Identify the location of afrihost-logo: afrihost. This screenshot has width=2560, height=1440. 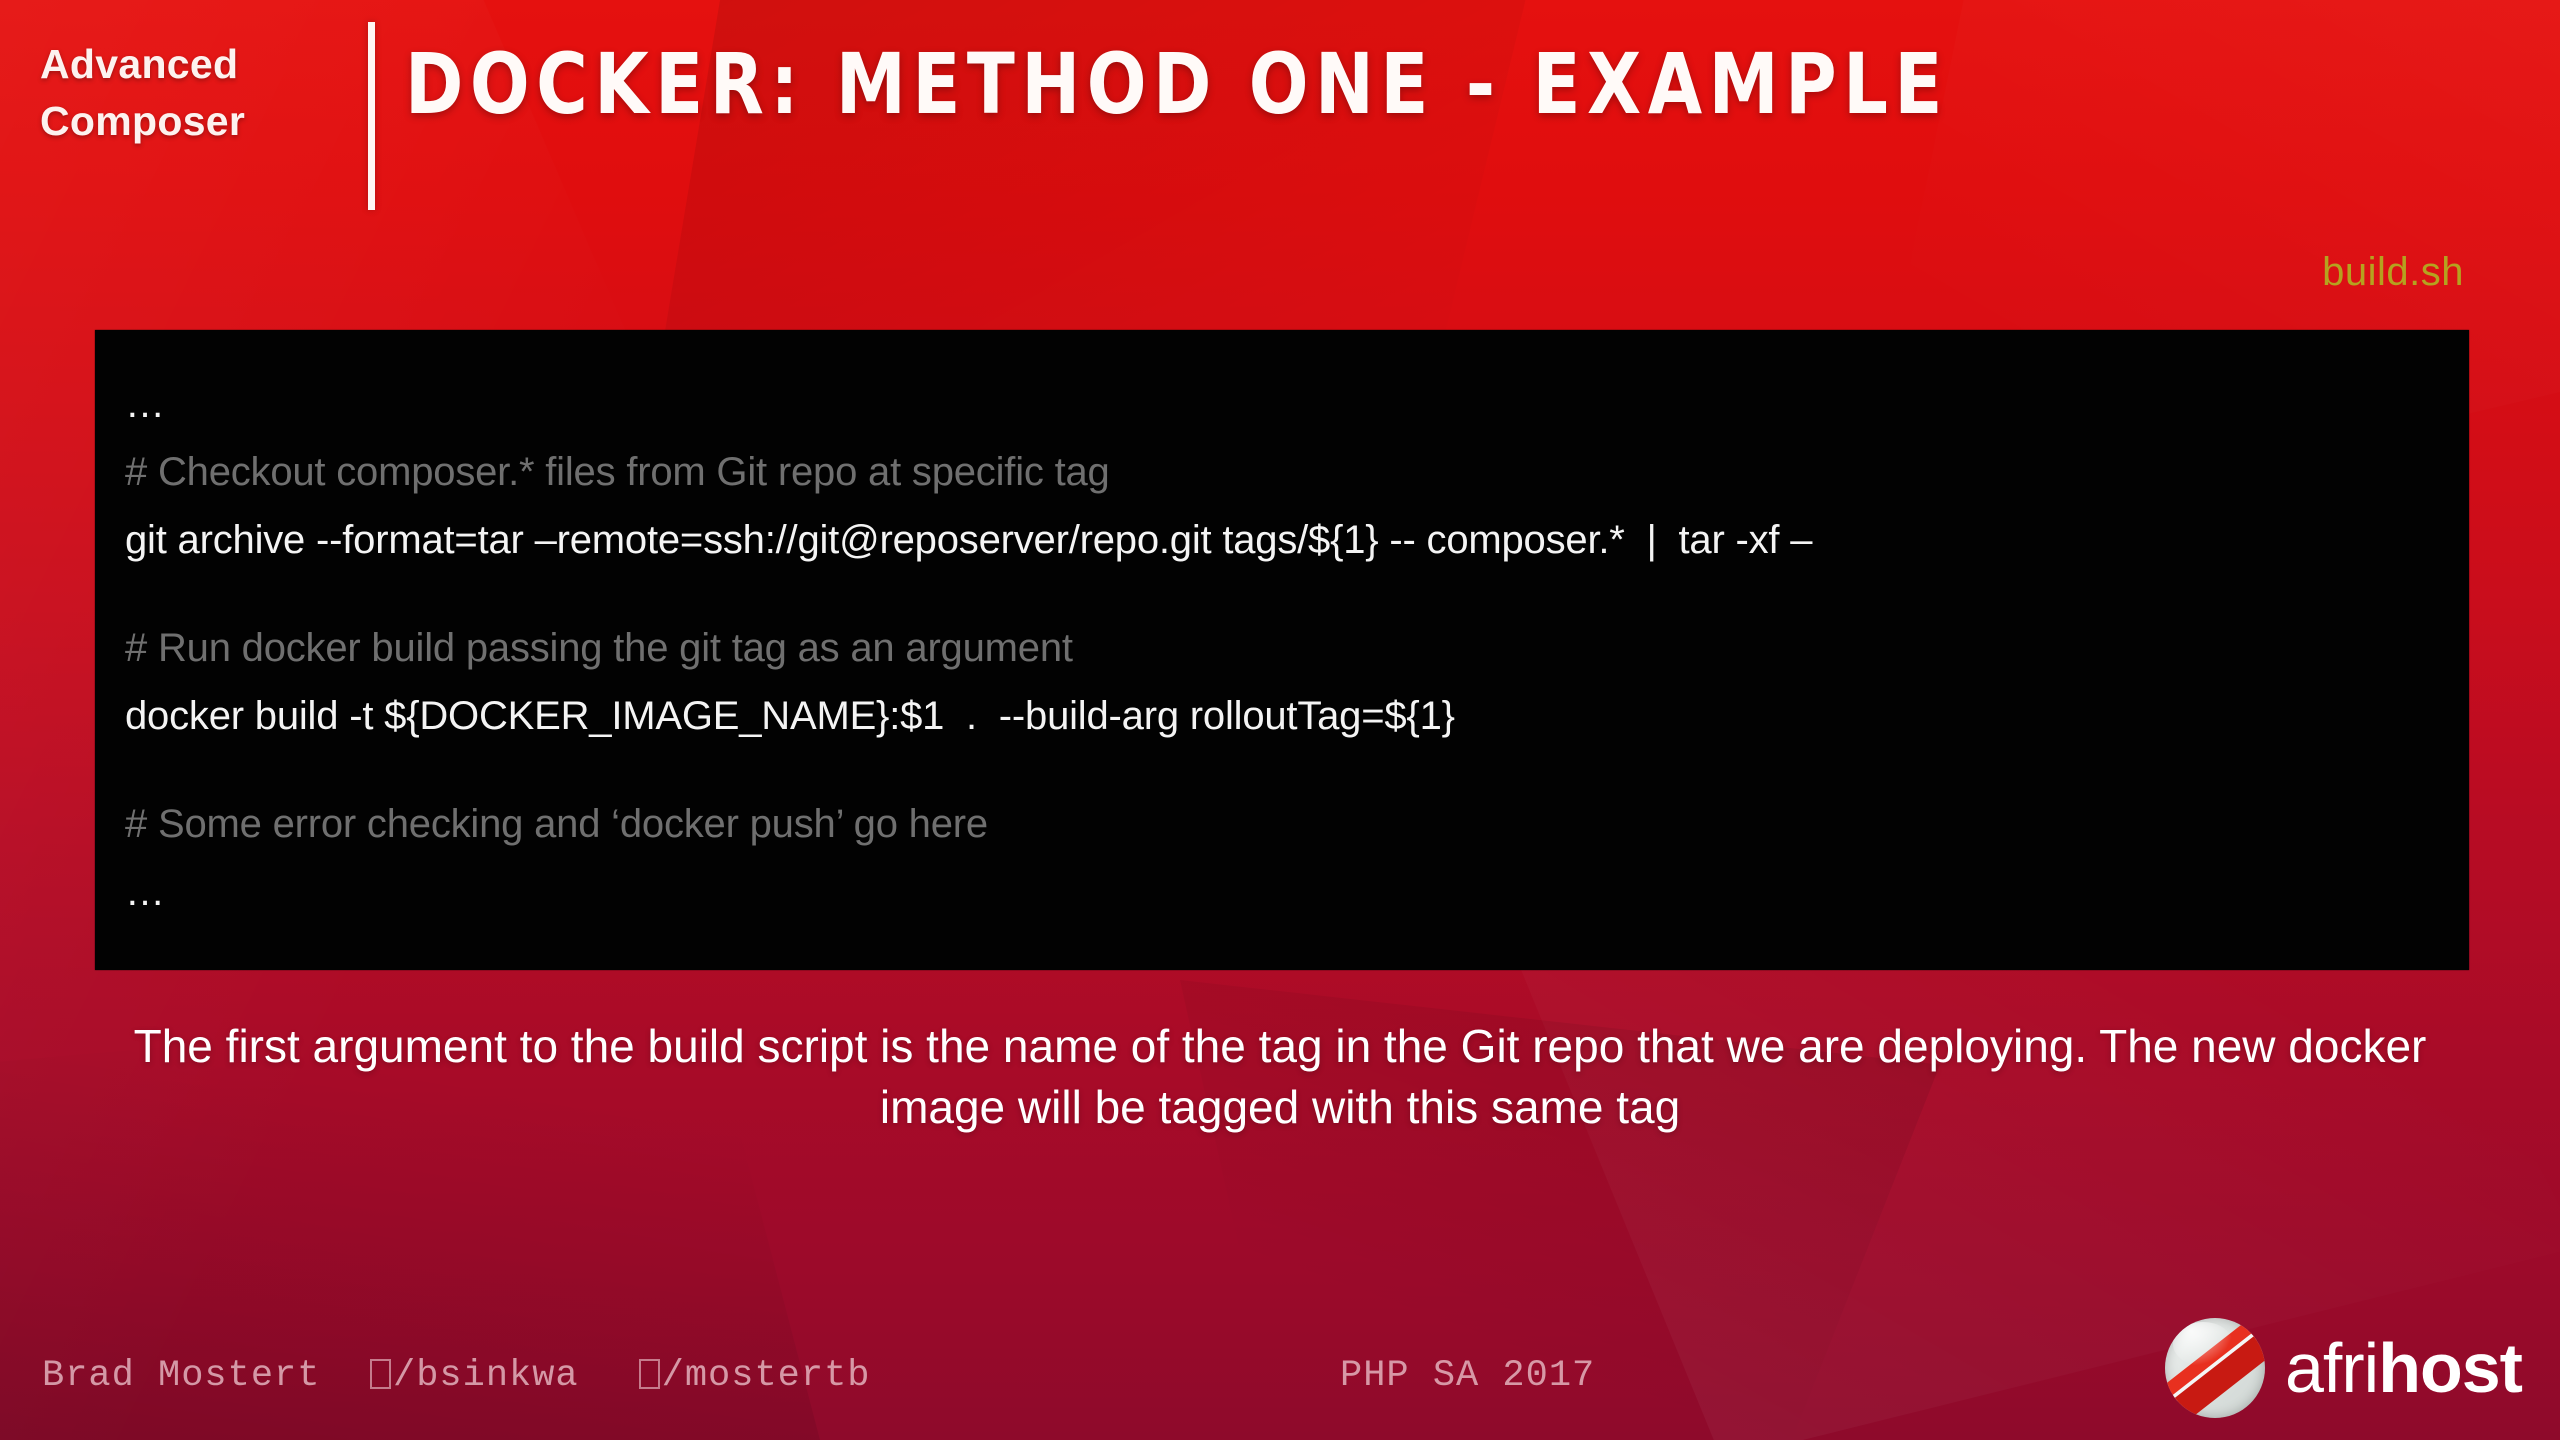
(2343, 1368).